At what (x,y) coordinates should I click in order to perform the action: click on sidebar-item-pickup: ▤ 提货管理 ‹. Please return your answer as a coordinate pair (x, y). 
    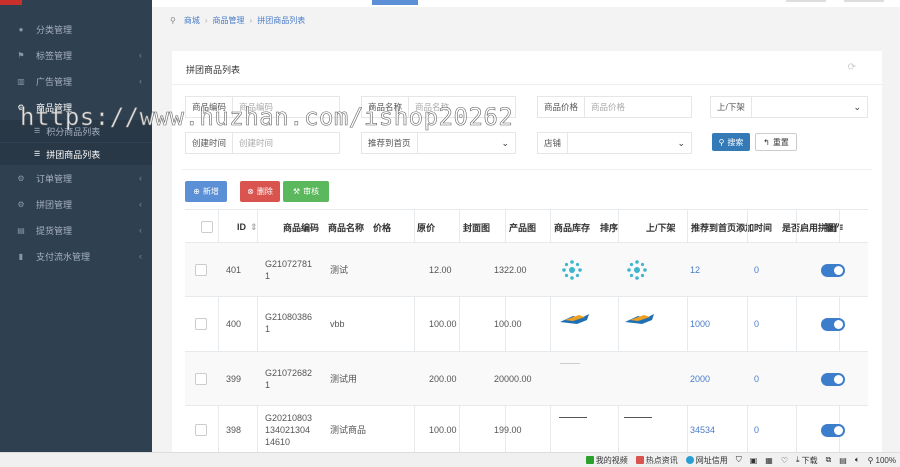
    Looking at the image, I should click on (76, 230).